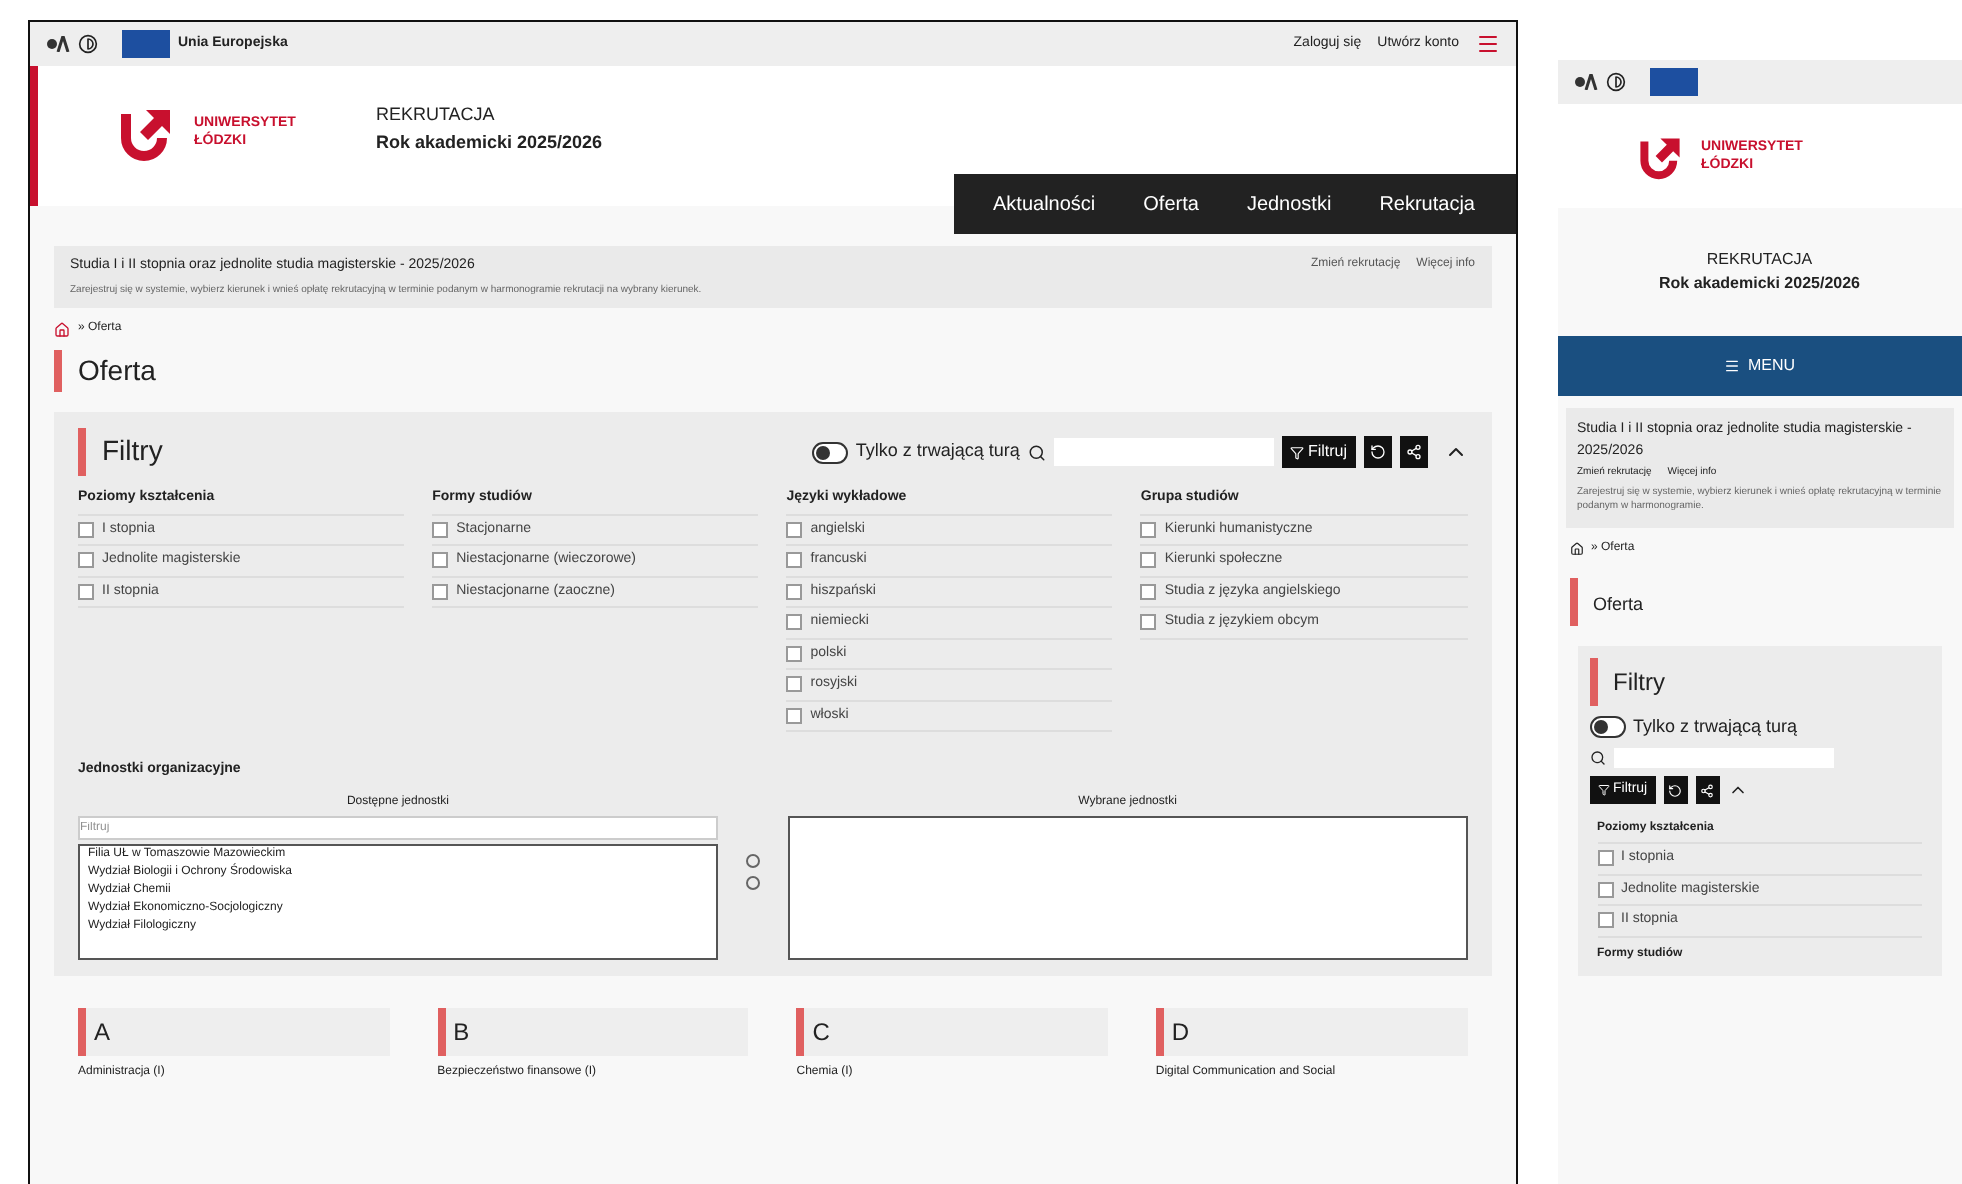 Image resolution: width=1962 pixels, height=1184 pixels. I want to click on menu-button: MENU, so click(1759, 366).